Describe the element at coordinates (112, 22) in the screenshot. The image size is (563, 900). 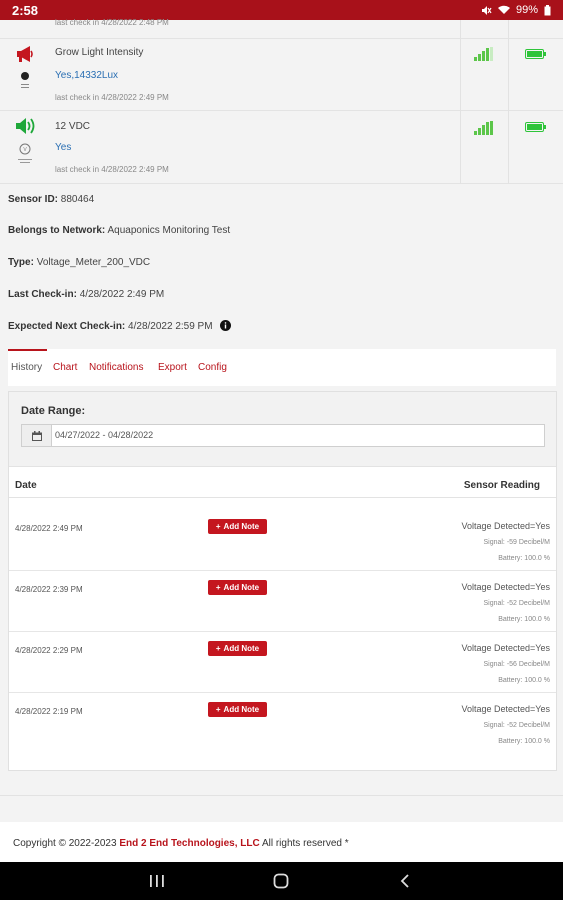
I see `sensor-check-time: last check in 4/28/2022 2:48 PM` at that location.